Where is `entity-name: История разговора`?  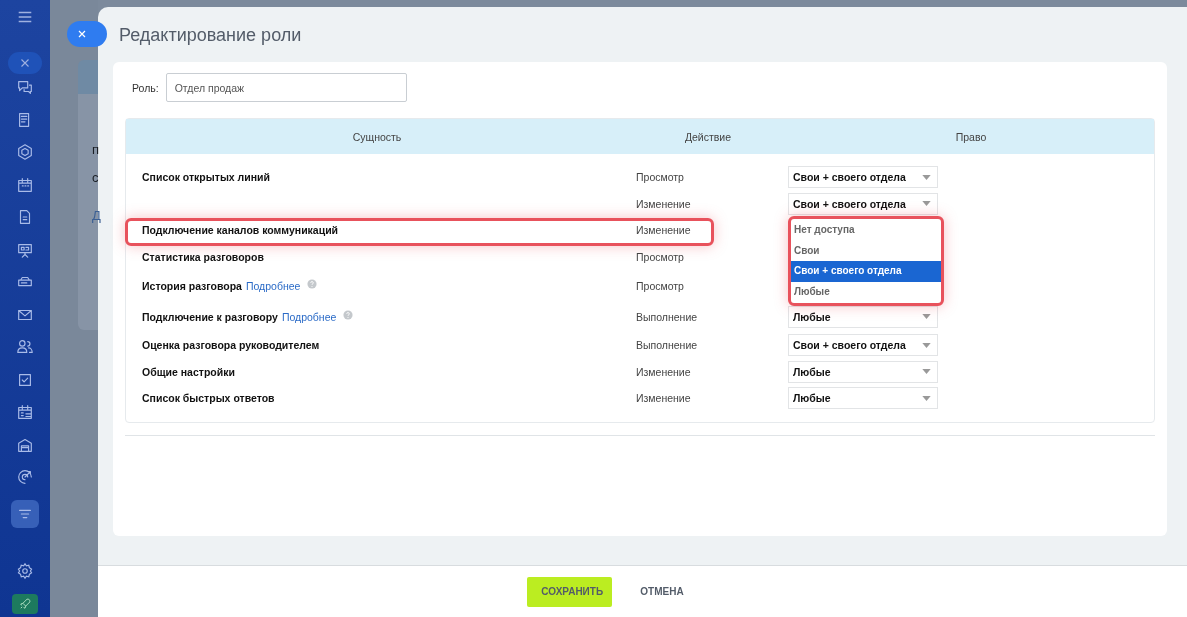 entity-name: История разговора is located at coordinates (192, 285).